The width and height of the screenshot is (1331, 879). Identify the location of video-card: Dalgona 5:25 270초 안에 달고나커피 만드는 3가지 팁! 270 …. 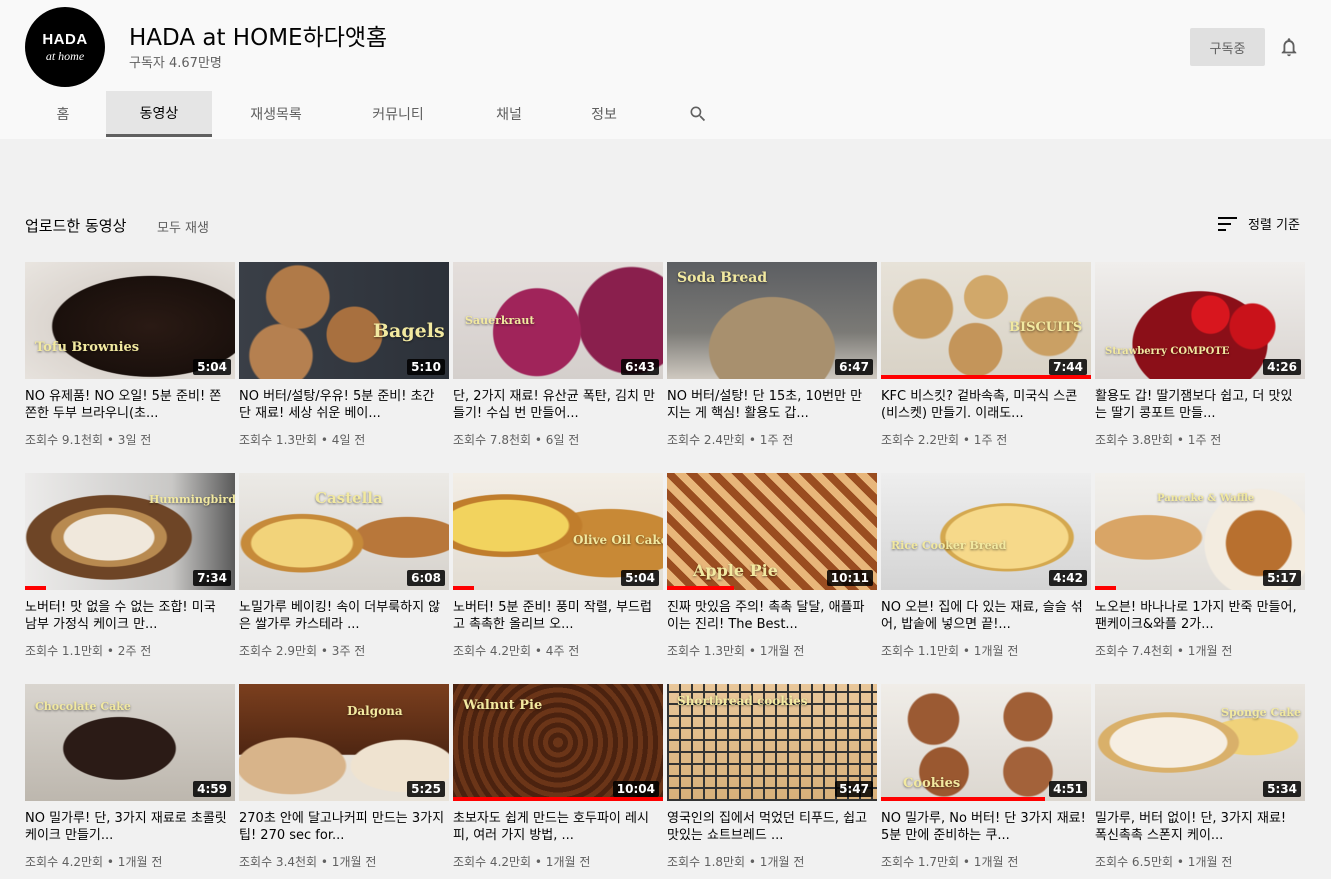
(344, 777).